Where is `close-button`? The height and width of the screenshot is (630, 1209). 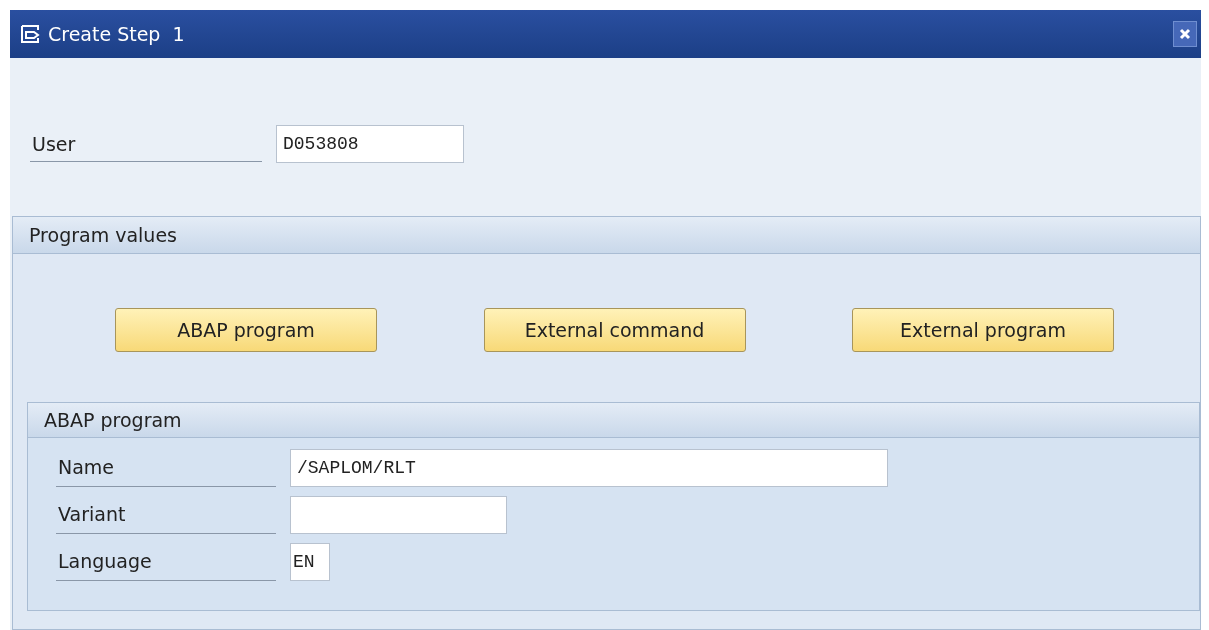 close-button is located at coordinates (1185, 34).